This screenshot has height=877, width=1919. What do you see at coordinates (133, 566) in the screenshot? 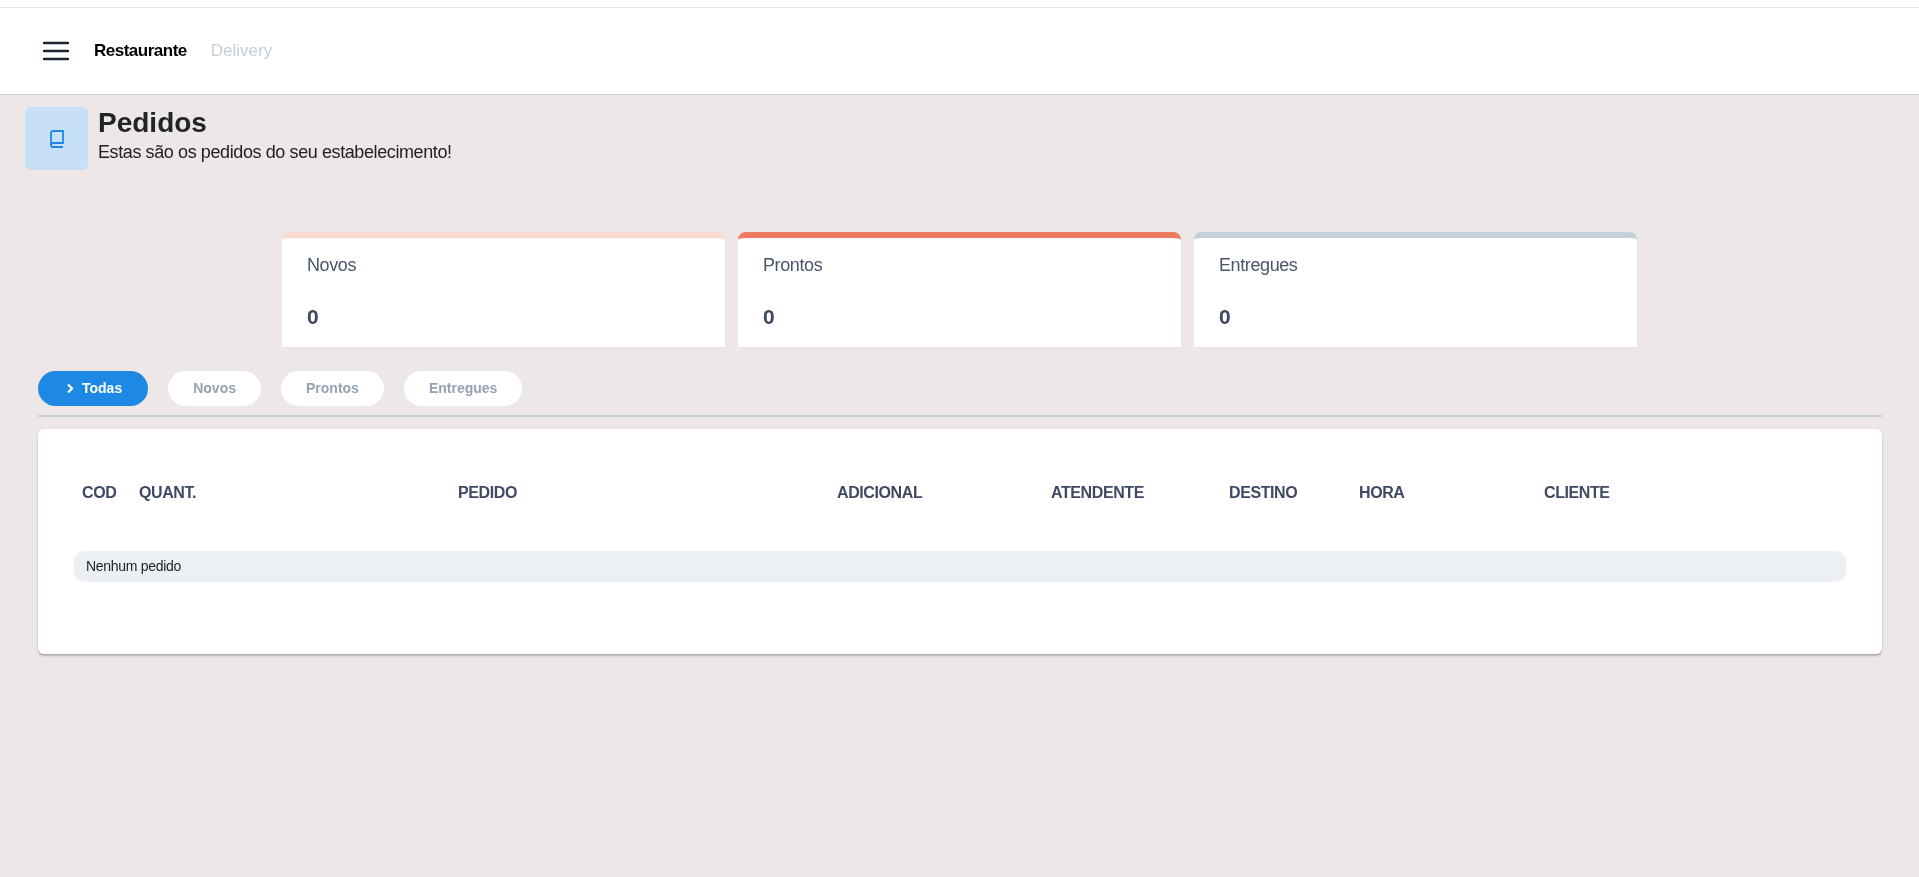
I see `empty-message: Nenhum pedido` at bounding box center [133, 566].